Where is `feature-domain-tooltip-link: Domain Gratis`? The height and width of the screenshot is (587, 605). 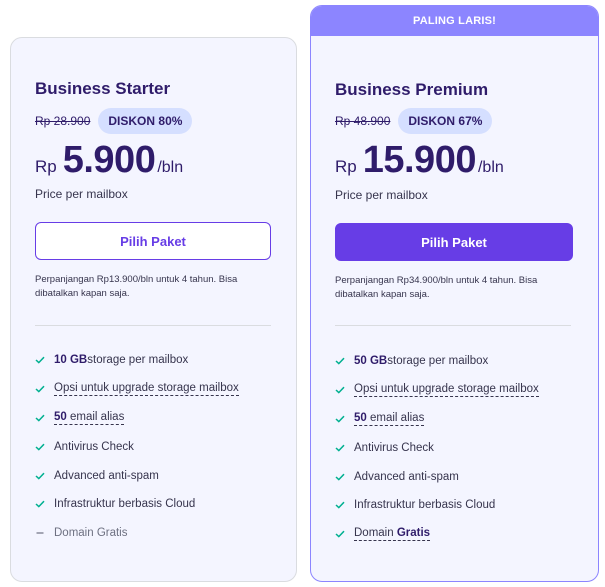
feature-domain-tooltip-link: Domain Gratis is located at coordinates (392, 534).